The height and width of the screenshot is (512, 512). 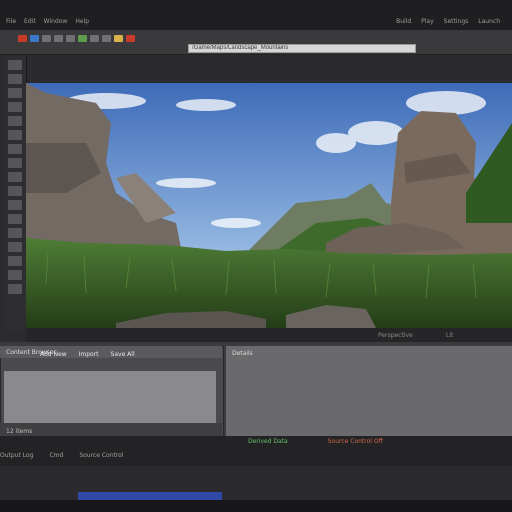 I want to click on lighting-icon, so click(x=15, y=163).